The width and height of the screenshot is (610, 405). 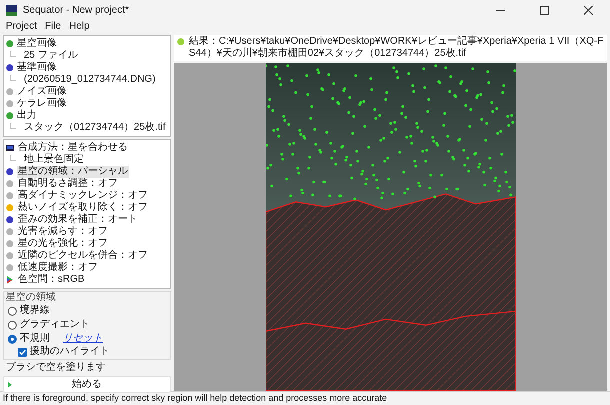 What do you see at coordinates (181, 42) in the screenshot?
I see `status-dot-icon` at bounding box center [181, 42].